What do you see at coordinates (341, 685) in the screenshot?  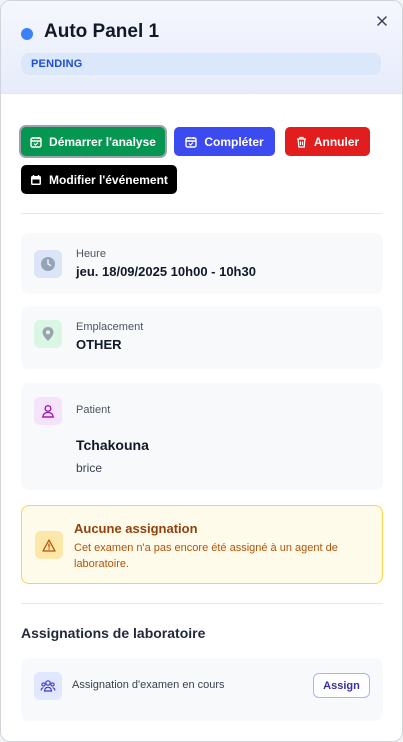 I see `assign-button: Assign` at bounding box center [341, 685].